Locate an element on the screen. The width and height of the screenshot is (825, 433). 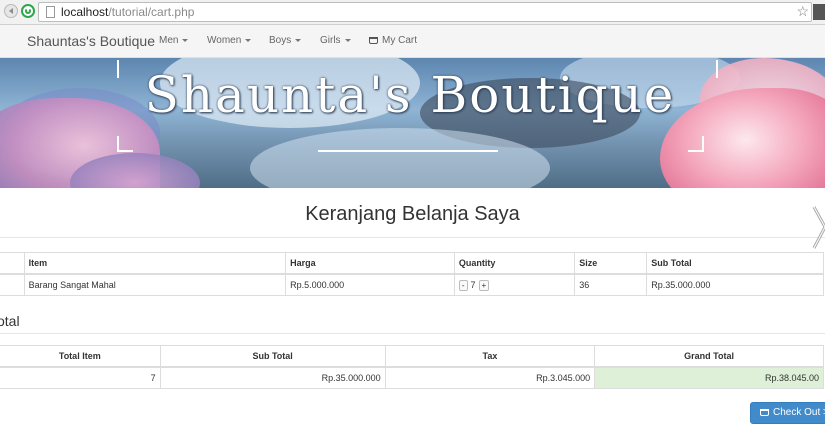
nav-girls-label: Girls is located at coordinates (330, 40).